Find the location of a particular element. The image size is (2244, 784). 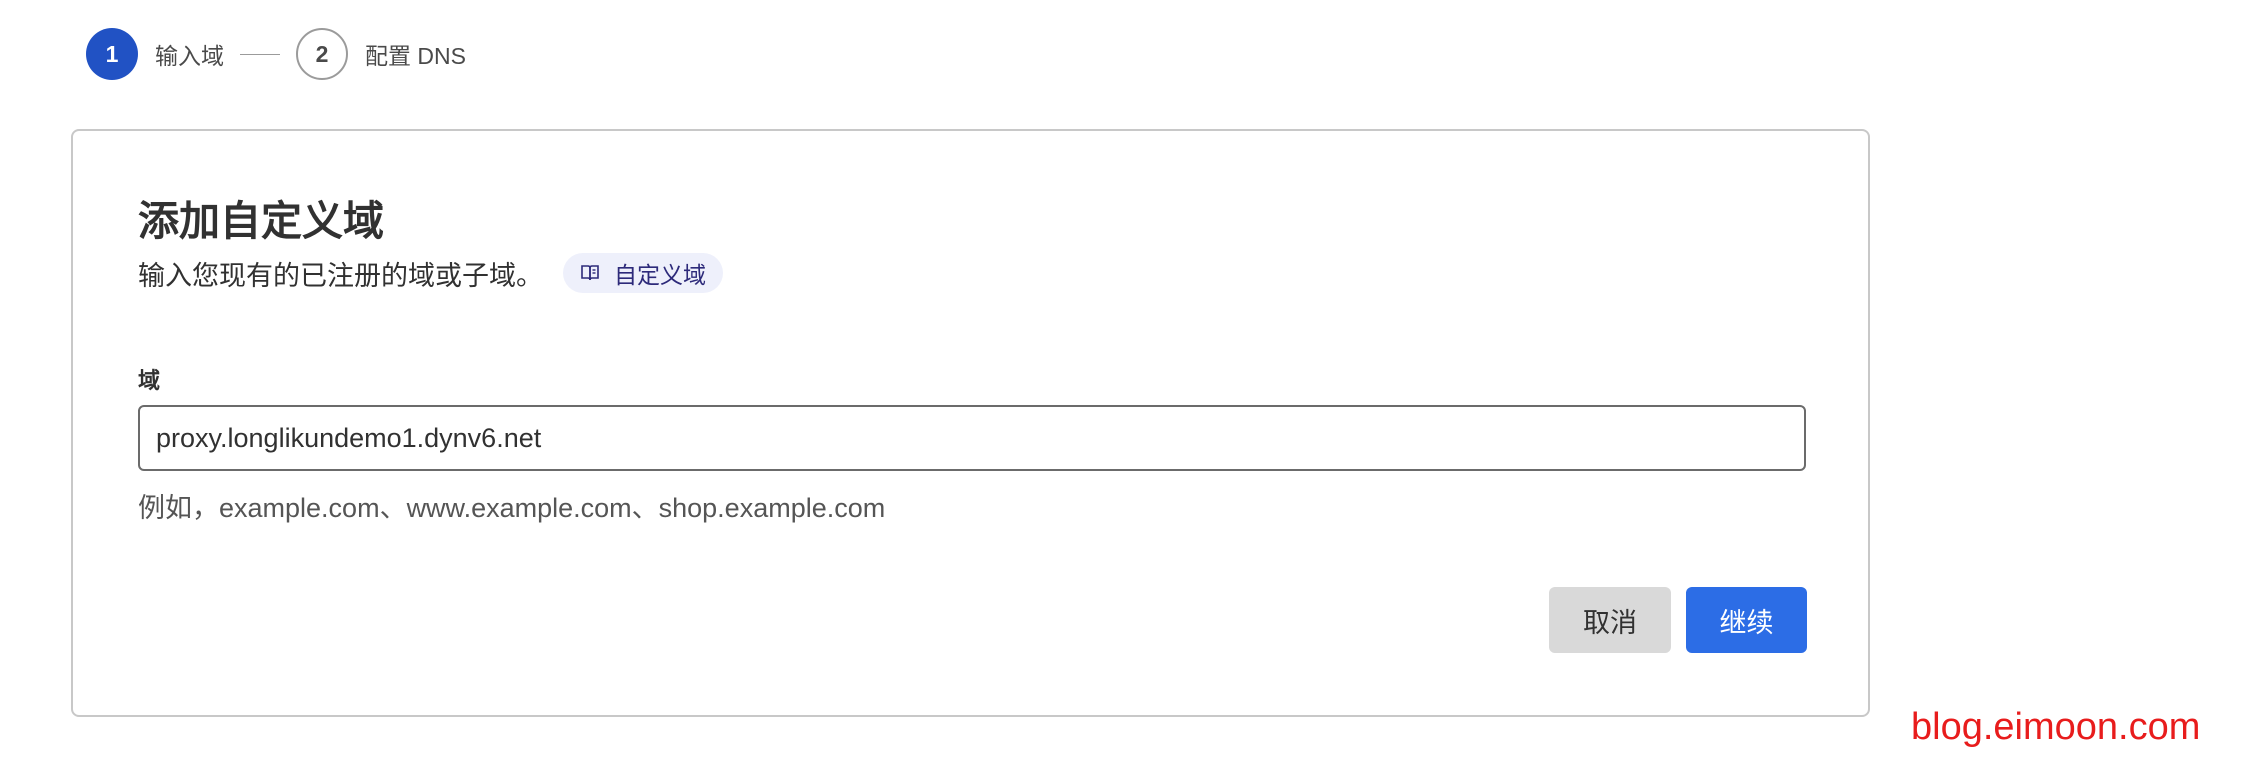

watermark: blog.eimoon.com is located at coordinates (2056, 727).